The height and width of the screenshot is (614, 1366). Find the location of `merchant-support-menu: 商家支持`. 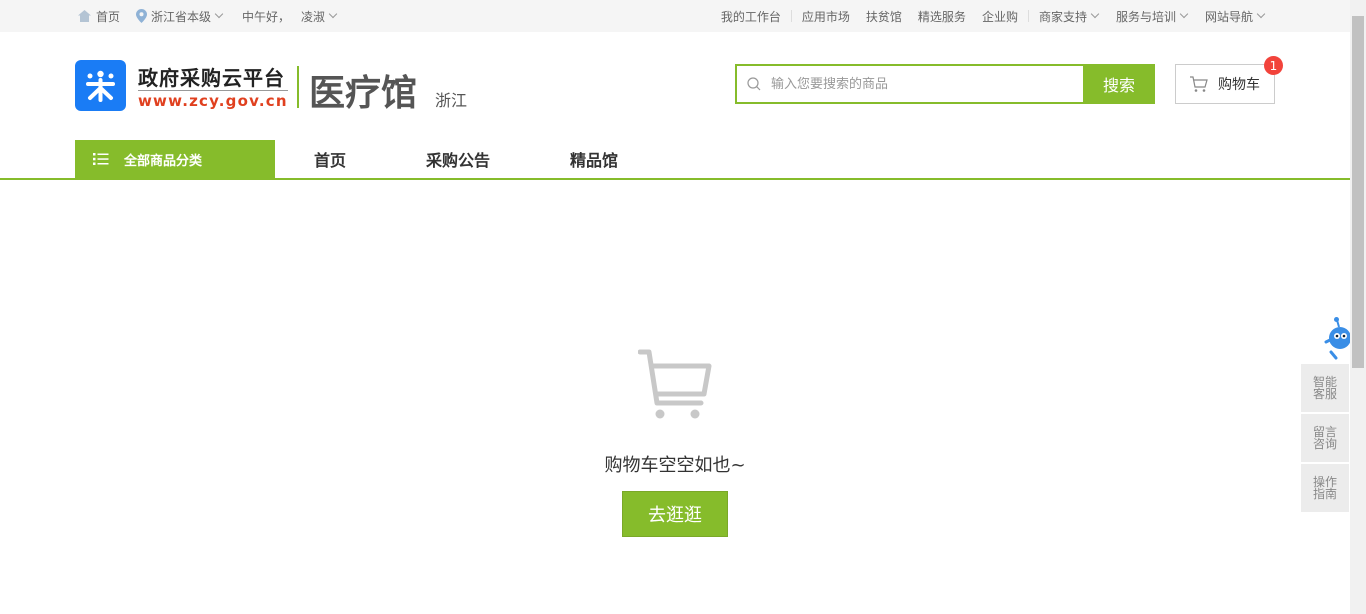

merchant-support-menu: 商家支持 is located at coordinates (1069, 16).